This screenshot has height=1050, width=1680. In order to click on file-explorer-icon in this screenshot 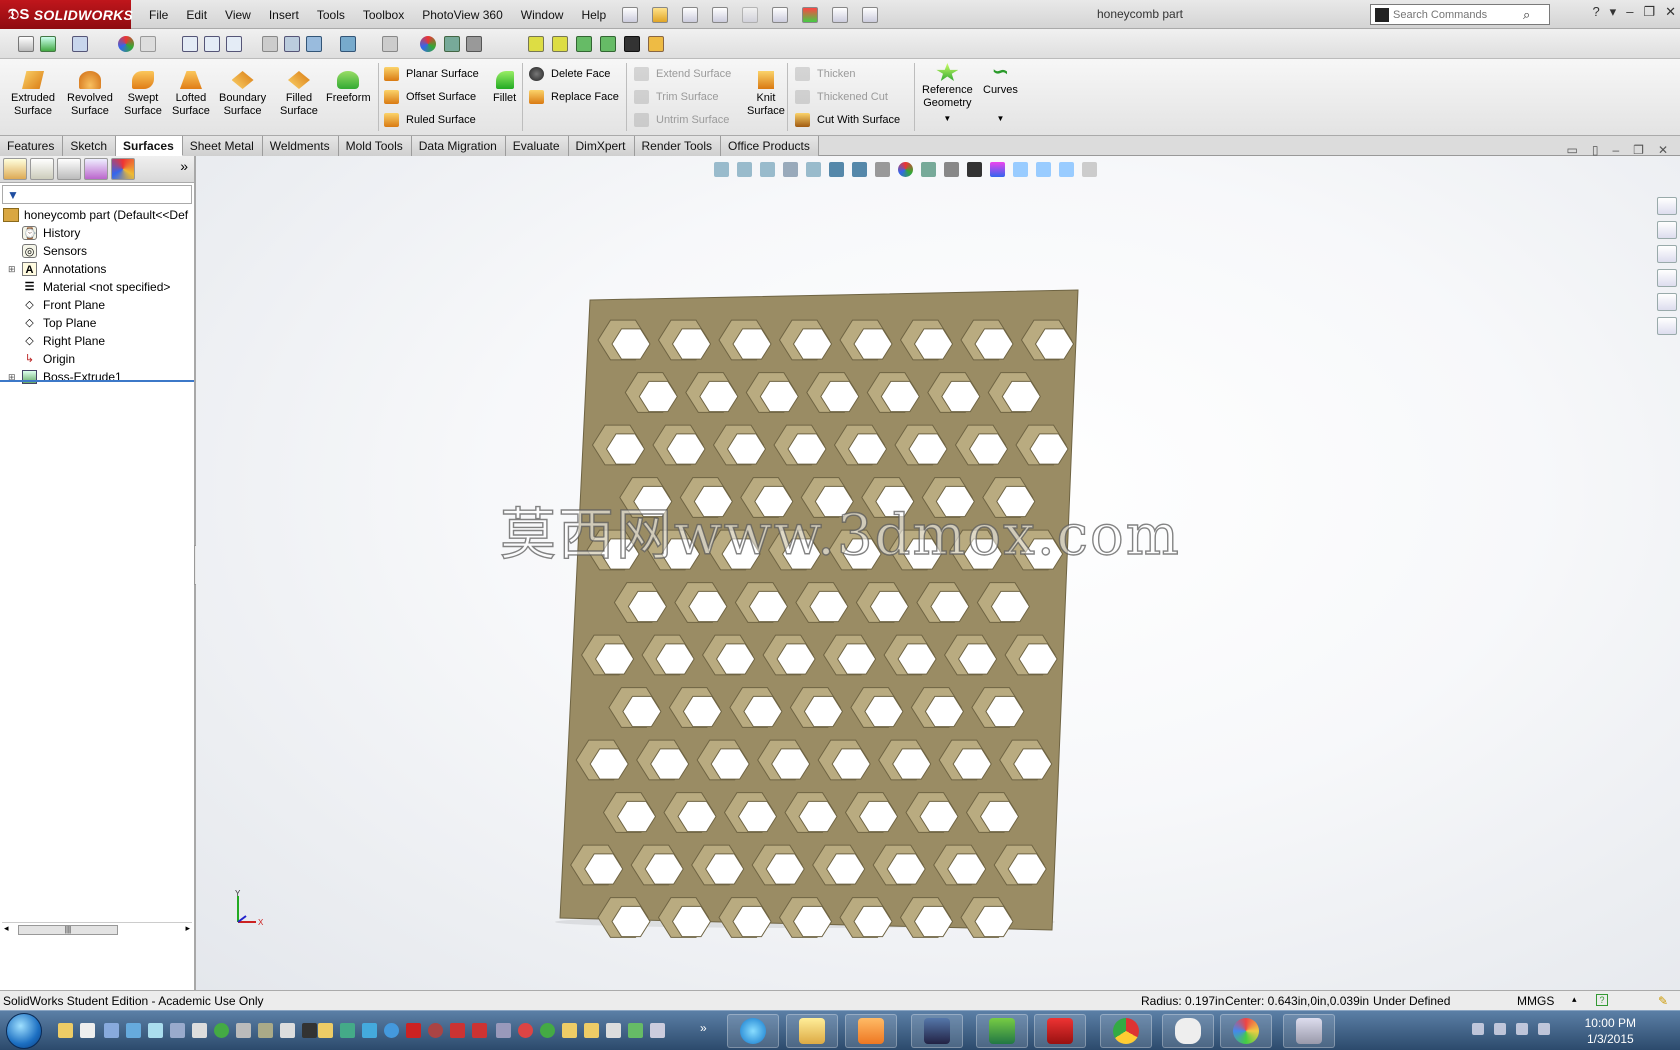, I will do `click(1667, 254)`.